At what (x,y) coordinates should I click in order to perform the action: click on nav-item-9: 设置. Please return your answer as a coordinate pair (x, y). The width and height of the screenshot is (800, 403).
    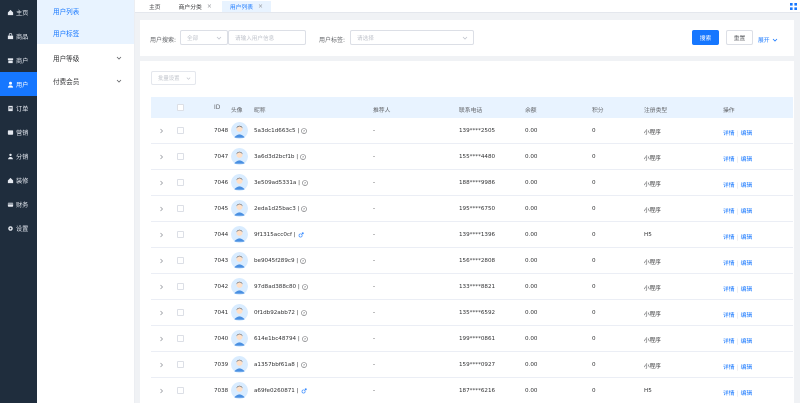
    Looking at the image, I should click on (18, 228).